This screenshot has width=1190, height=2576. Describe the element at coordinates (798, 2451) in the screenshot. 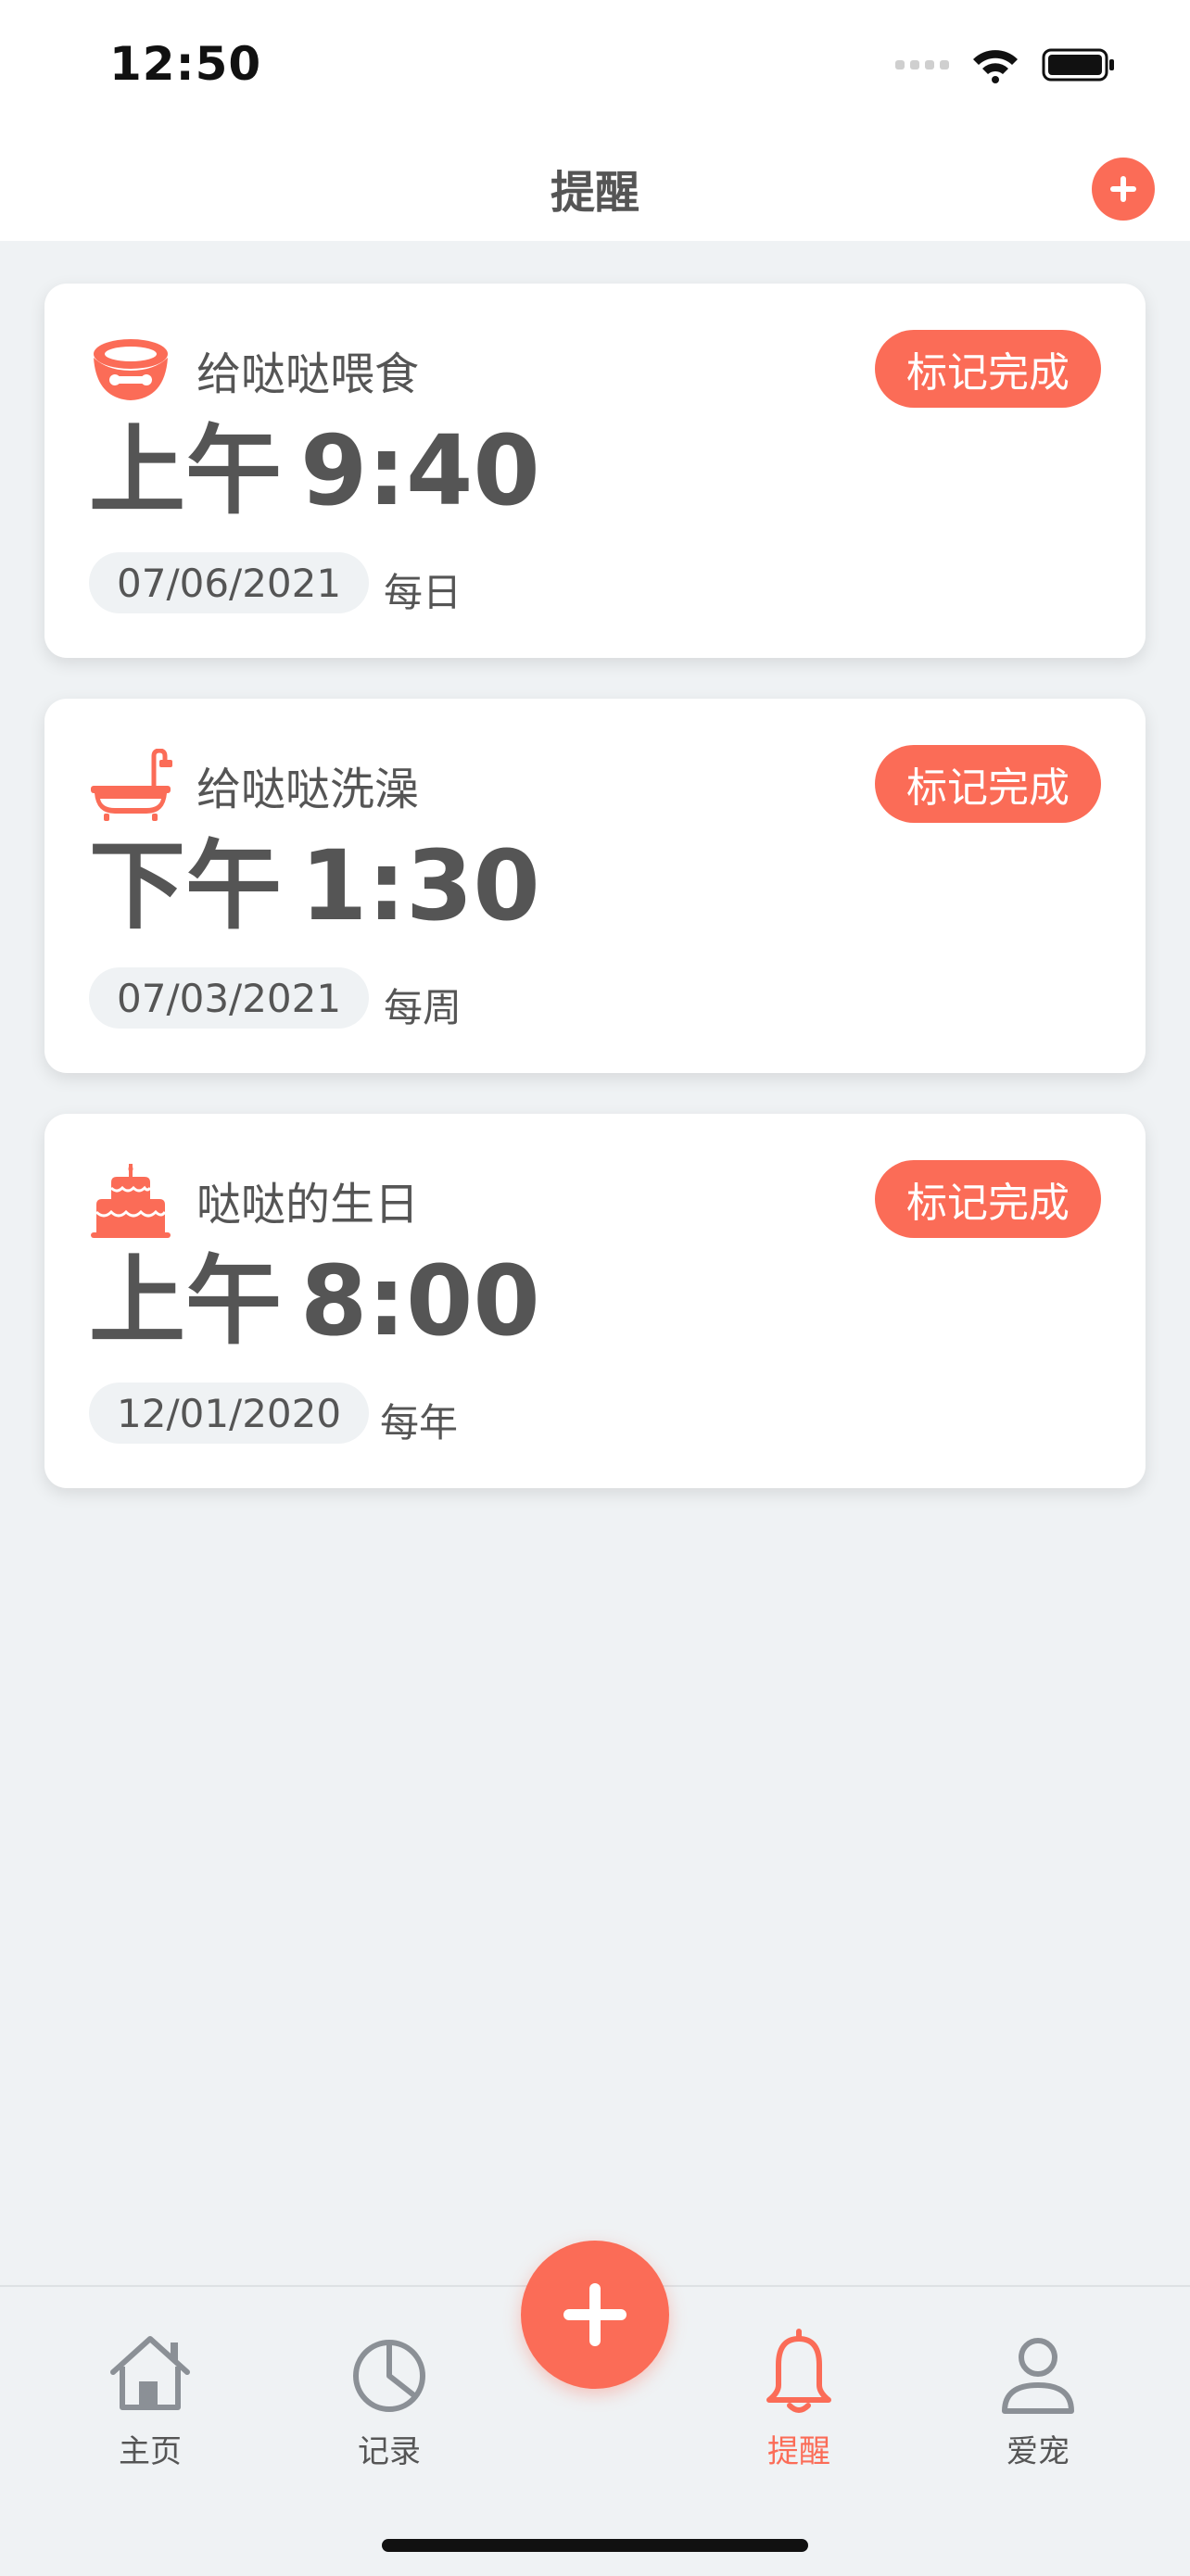

I see `tab-label: 提醒` at that location.